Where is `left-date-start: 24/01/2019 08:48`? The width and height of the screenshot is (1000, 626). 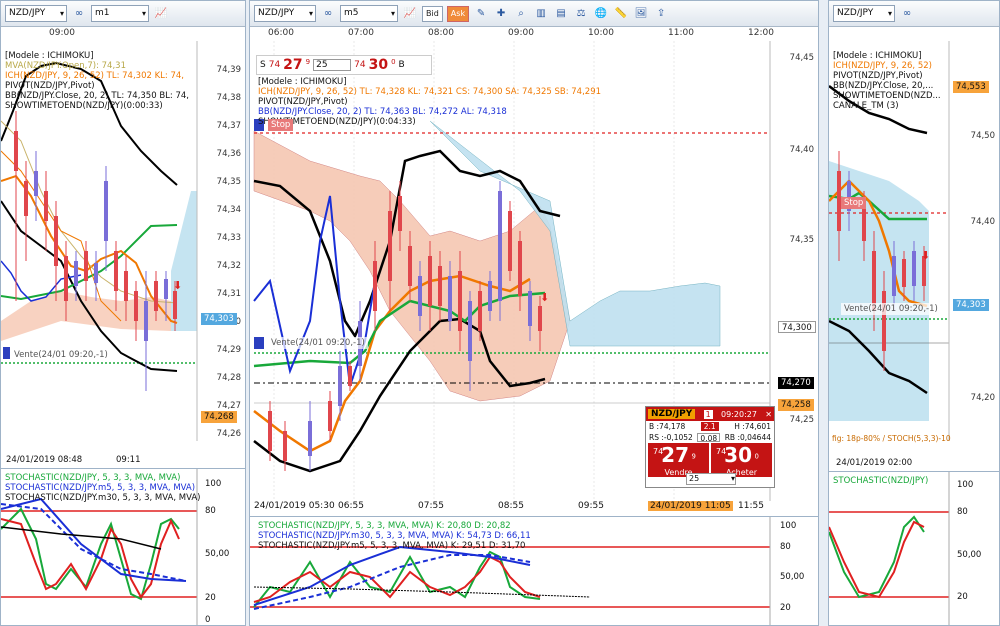 left-date-start: 24/01/2019 08:48 is located at coordinates (44, 460).